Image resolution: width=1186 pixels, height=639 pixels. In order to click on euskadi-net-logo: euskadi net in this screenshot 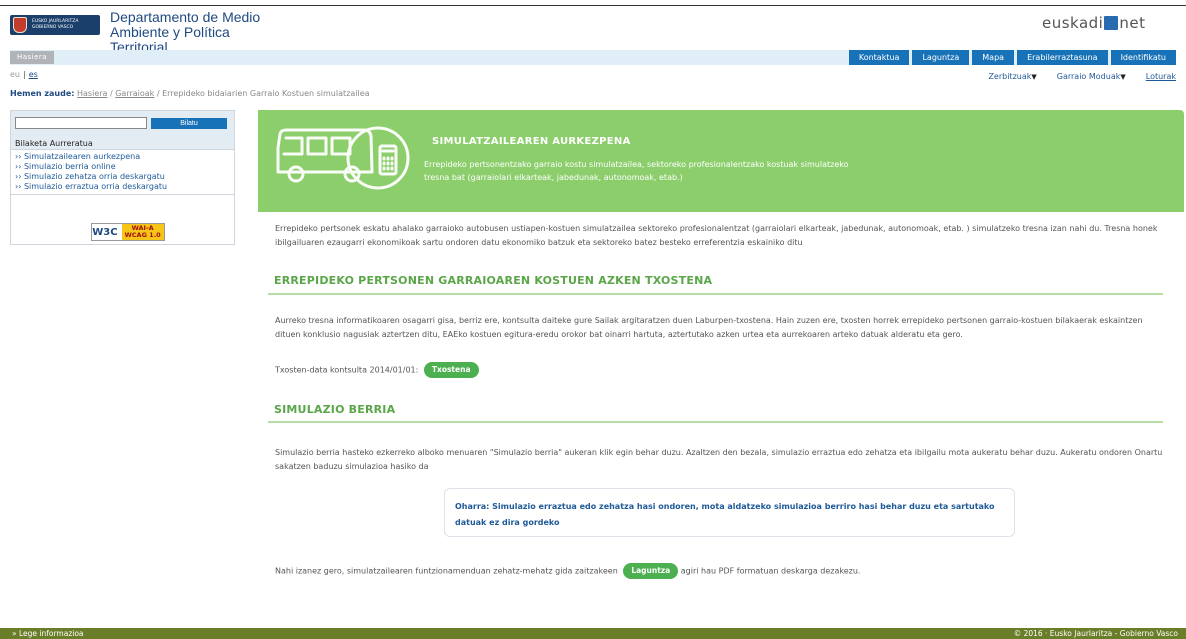, I will do `click(1093, 23)`.